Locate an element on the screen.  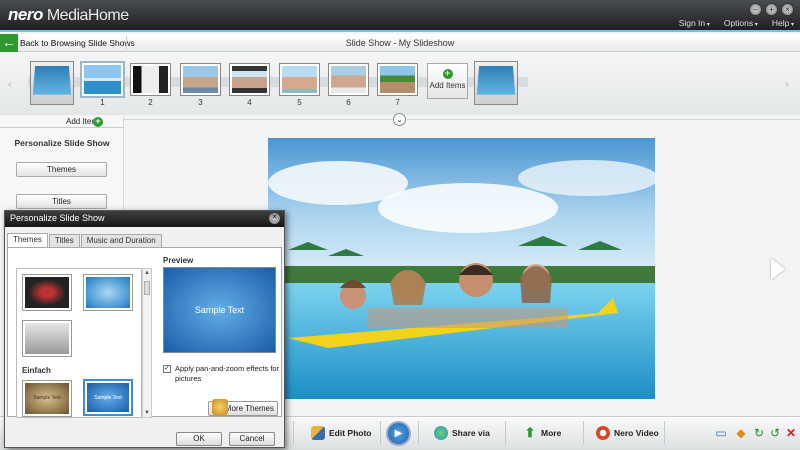
cancel-button: Cancel is located at coordinates (252, 439).